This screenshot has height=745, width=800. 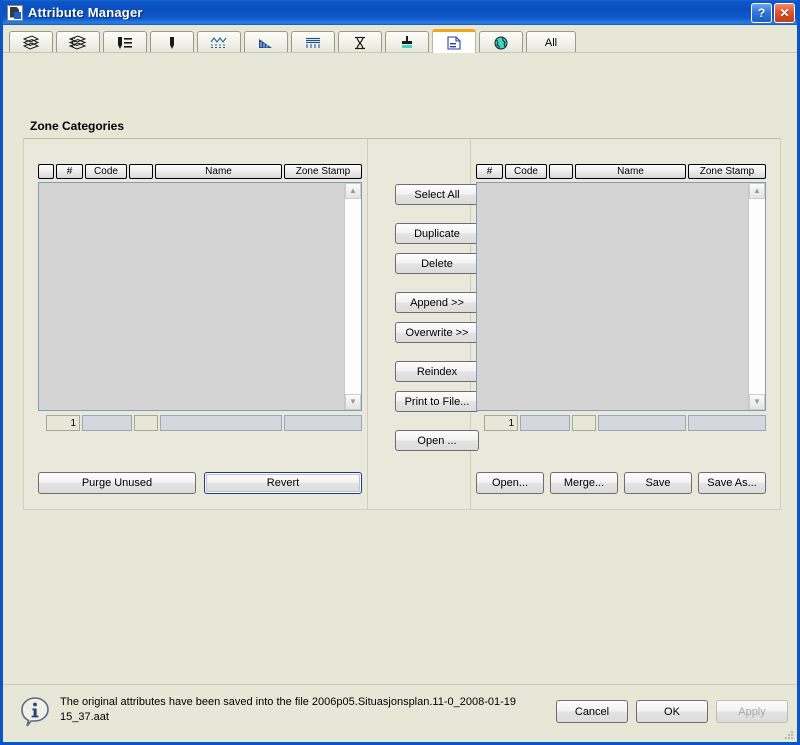 What do you see at coordinates (141, 171) in the screenshot?
I see `left-header-flag` at bounding box center [141, 171].